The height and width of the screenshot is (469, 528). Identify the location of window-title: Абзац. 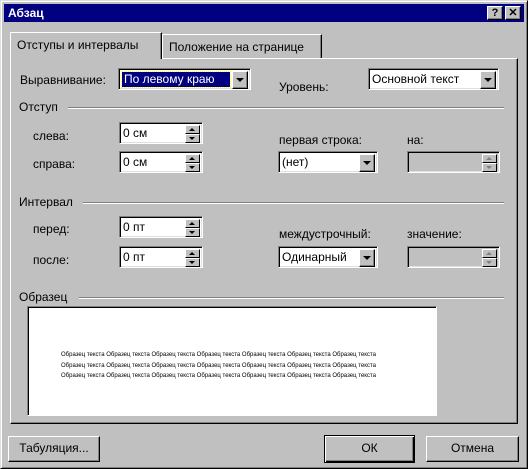
(26, 13).